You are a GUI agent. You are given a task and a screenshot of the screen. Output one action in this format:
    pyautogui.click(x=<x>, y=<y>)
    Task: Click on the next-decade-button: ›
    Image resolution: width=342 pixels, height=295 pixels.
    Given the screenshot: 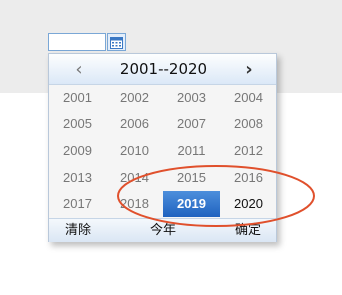 What is the action you would take?
    pyautogui.click(x=249, y=69)
    